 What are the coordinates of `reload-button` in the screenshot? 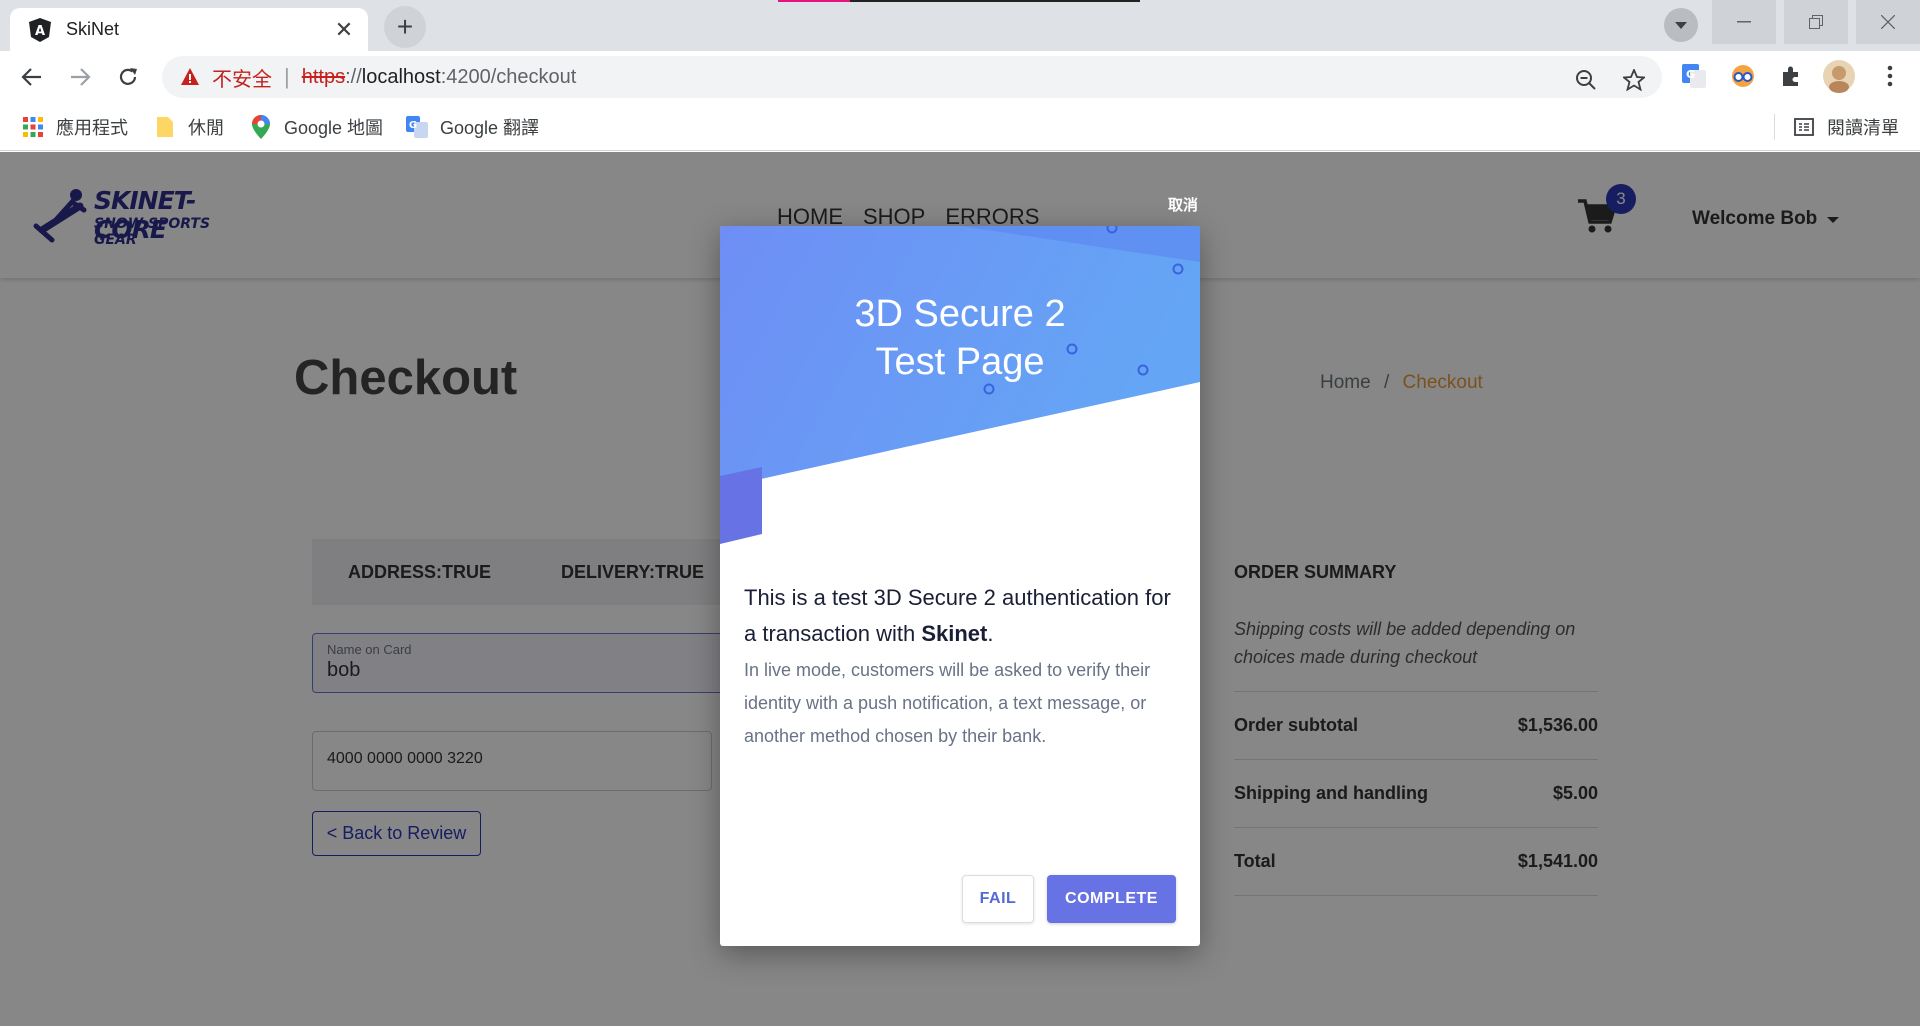 It's located at (128, 77).